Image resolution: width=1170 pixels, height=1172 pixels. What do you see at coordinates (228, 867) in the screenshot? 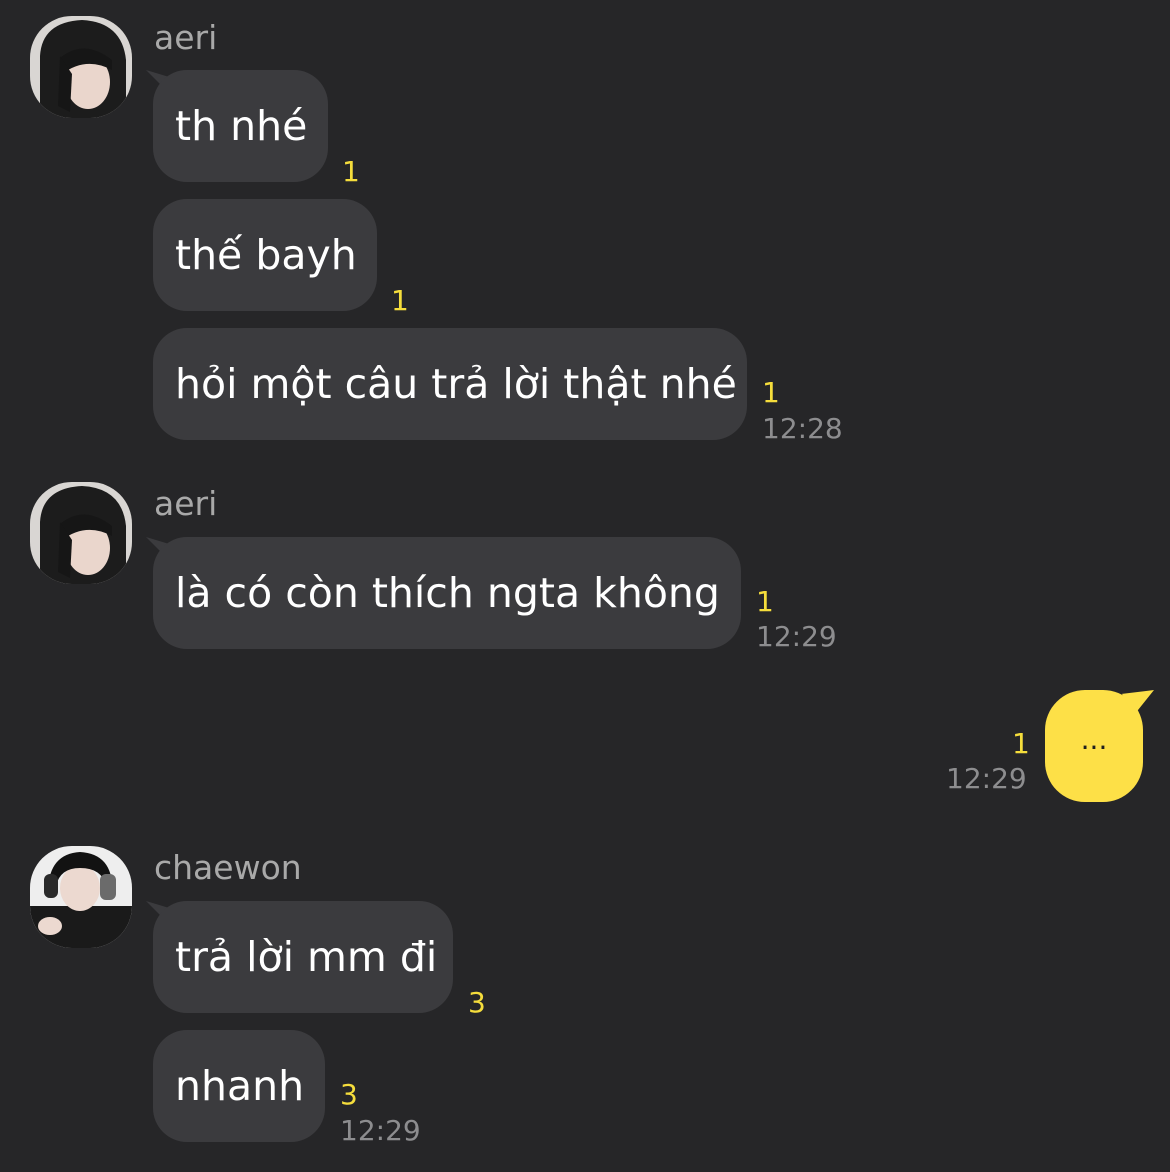
I see `sender-name: chaewon` at bounding box center [228, 867].